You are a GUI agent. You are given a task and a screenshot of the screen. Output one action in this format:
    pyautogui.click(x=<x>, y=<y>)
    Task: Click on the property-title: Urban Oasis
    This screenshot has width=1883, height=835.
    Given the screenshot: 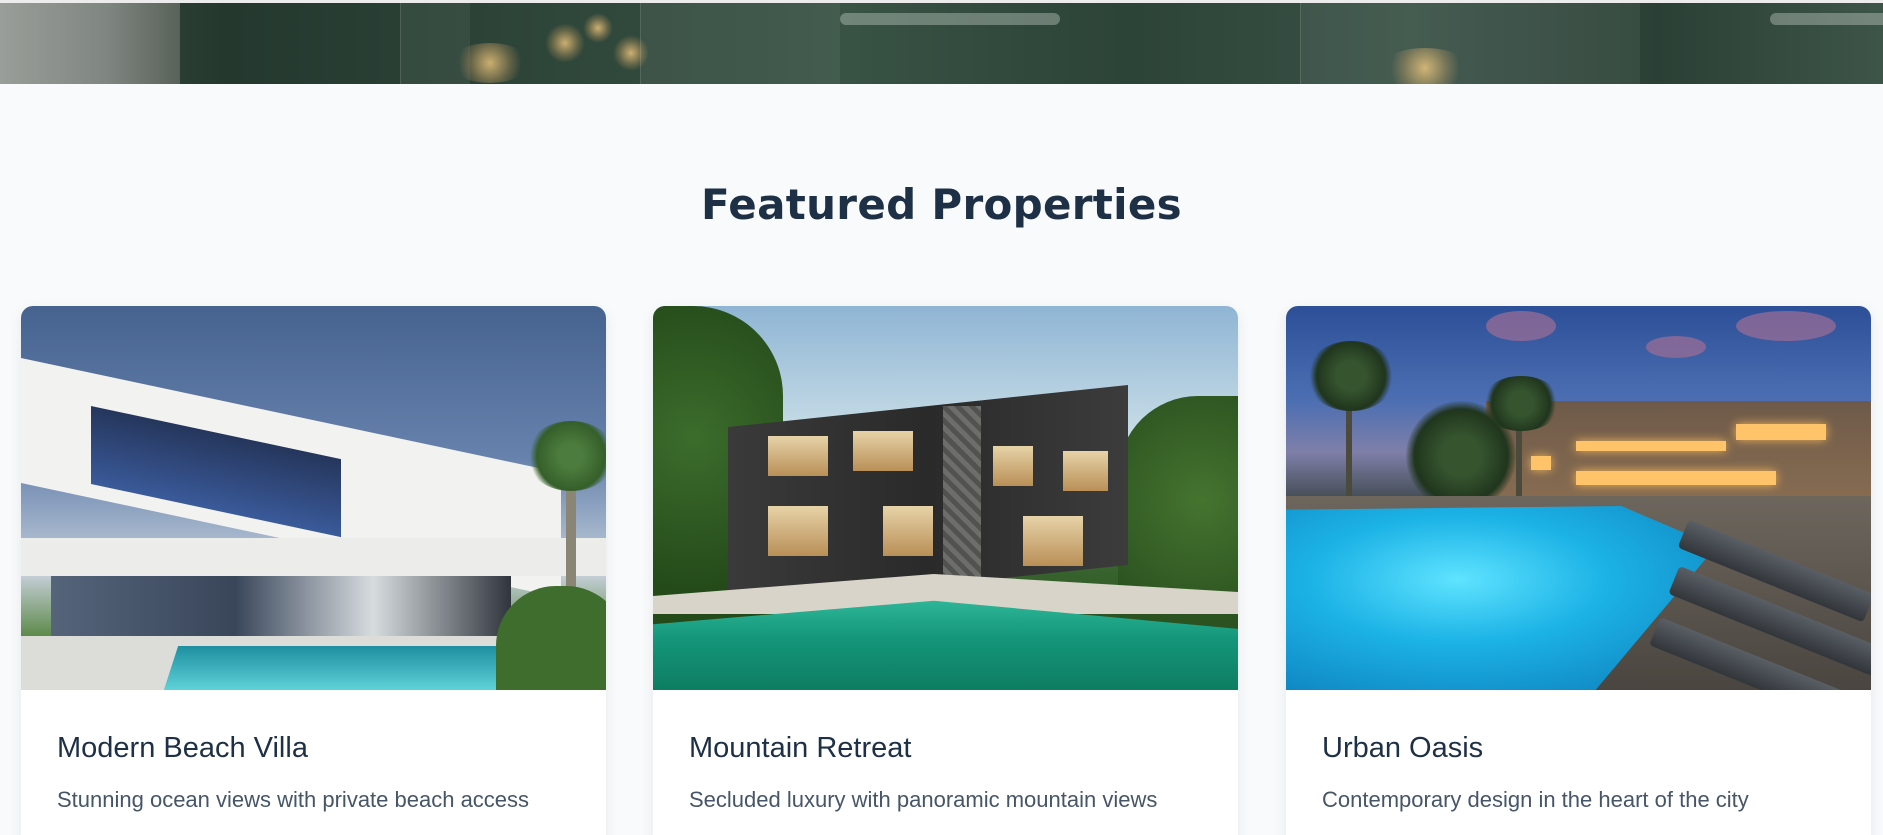 What is the action you would take?
    pyautogui.click(x=1578, y=748)
    